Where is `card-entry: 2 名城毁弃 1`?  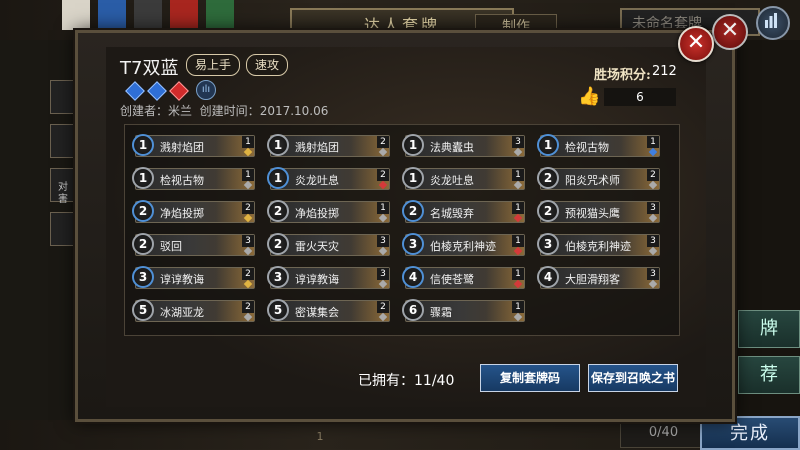 card-entry: 2 名城毁弃 1 is located at coordinates (463, 211).